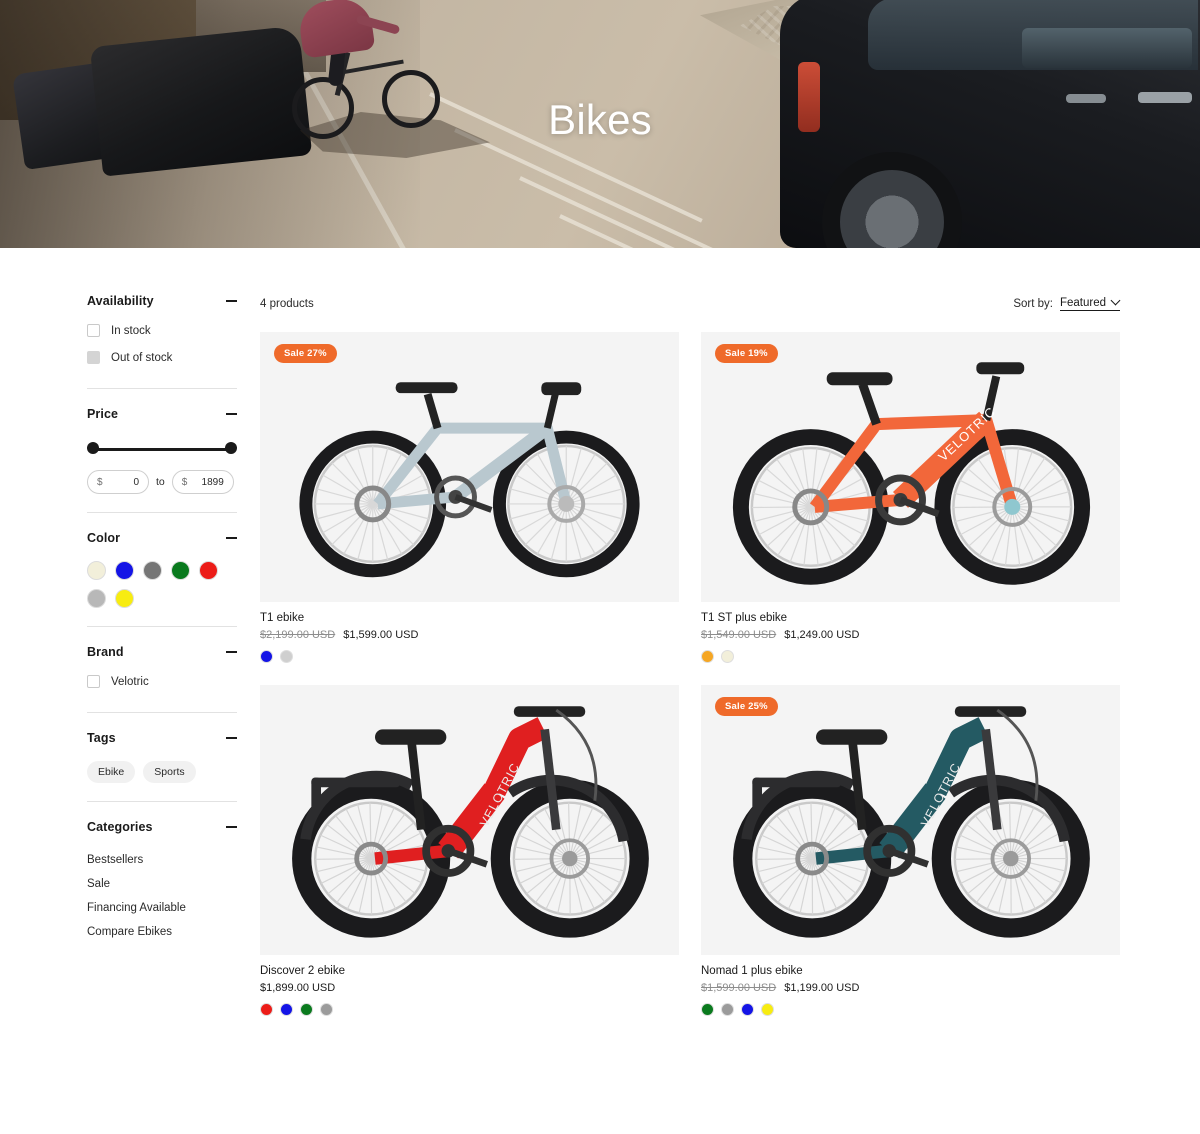 Image resolution: width=1200 pixels, height=1134 pixels. I want to click on slider-track, so click(162, 449).